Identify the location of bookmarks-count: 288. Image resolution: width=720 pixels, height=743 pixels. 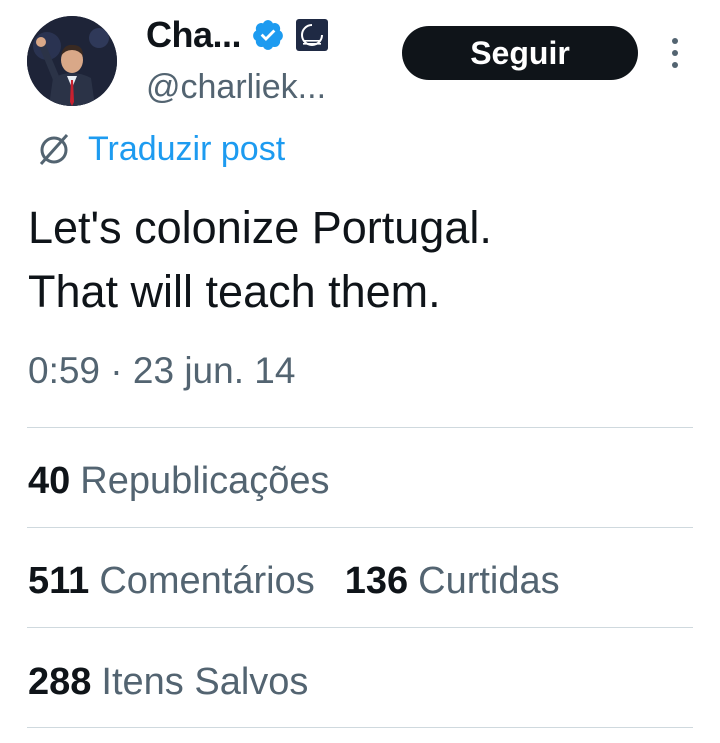
(60, 681).